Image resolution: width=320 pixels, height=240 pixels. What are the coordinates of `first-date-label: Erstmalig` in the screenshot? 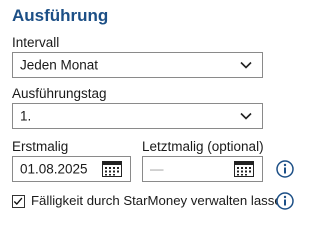 It's located at (40, 146).